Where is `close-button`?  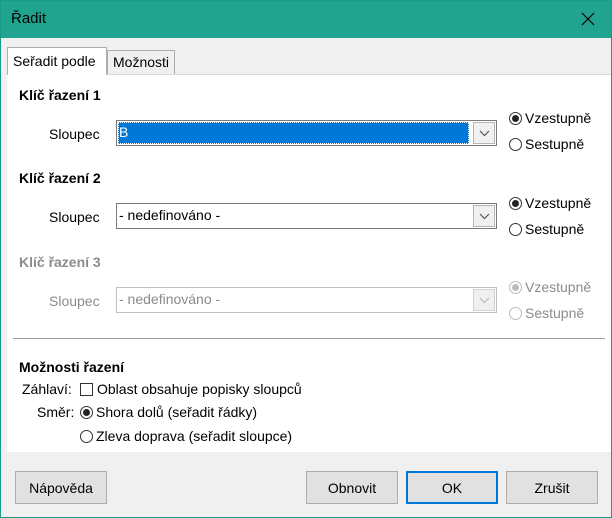
close-button is located at coordinates (588, 19).